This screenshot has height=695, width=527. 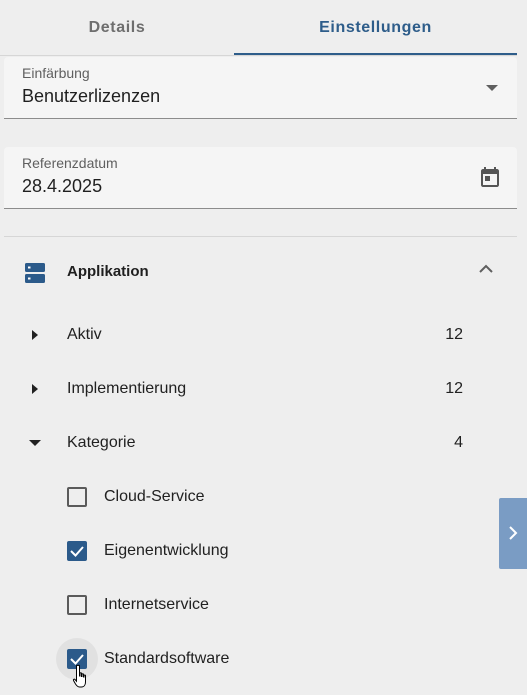 What do you see at coordinates (490, 177) in the screenshot?
I see `calendar-icon` at bounding box center [490, 177].